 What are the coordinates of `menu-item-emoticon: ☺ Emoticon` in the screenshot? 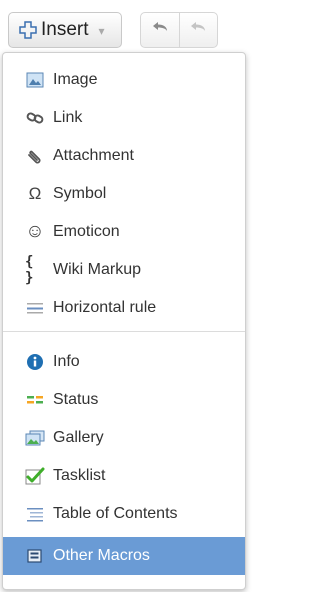 It's located at (124, 232).